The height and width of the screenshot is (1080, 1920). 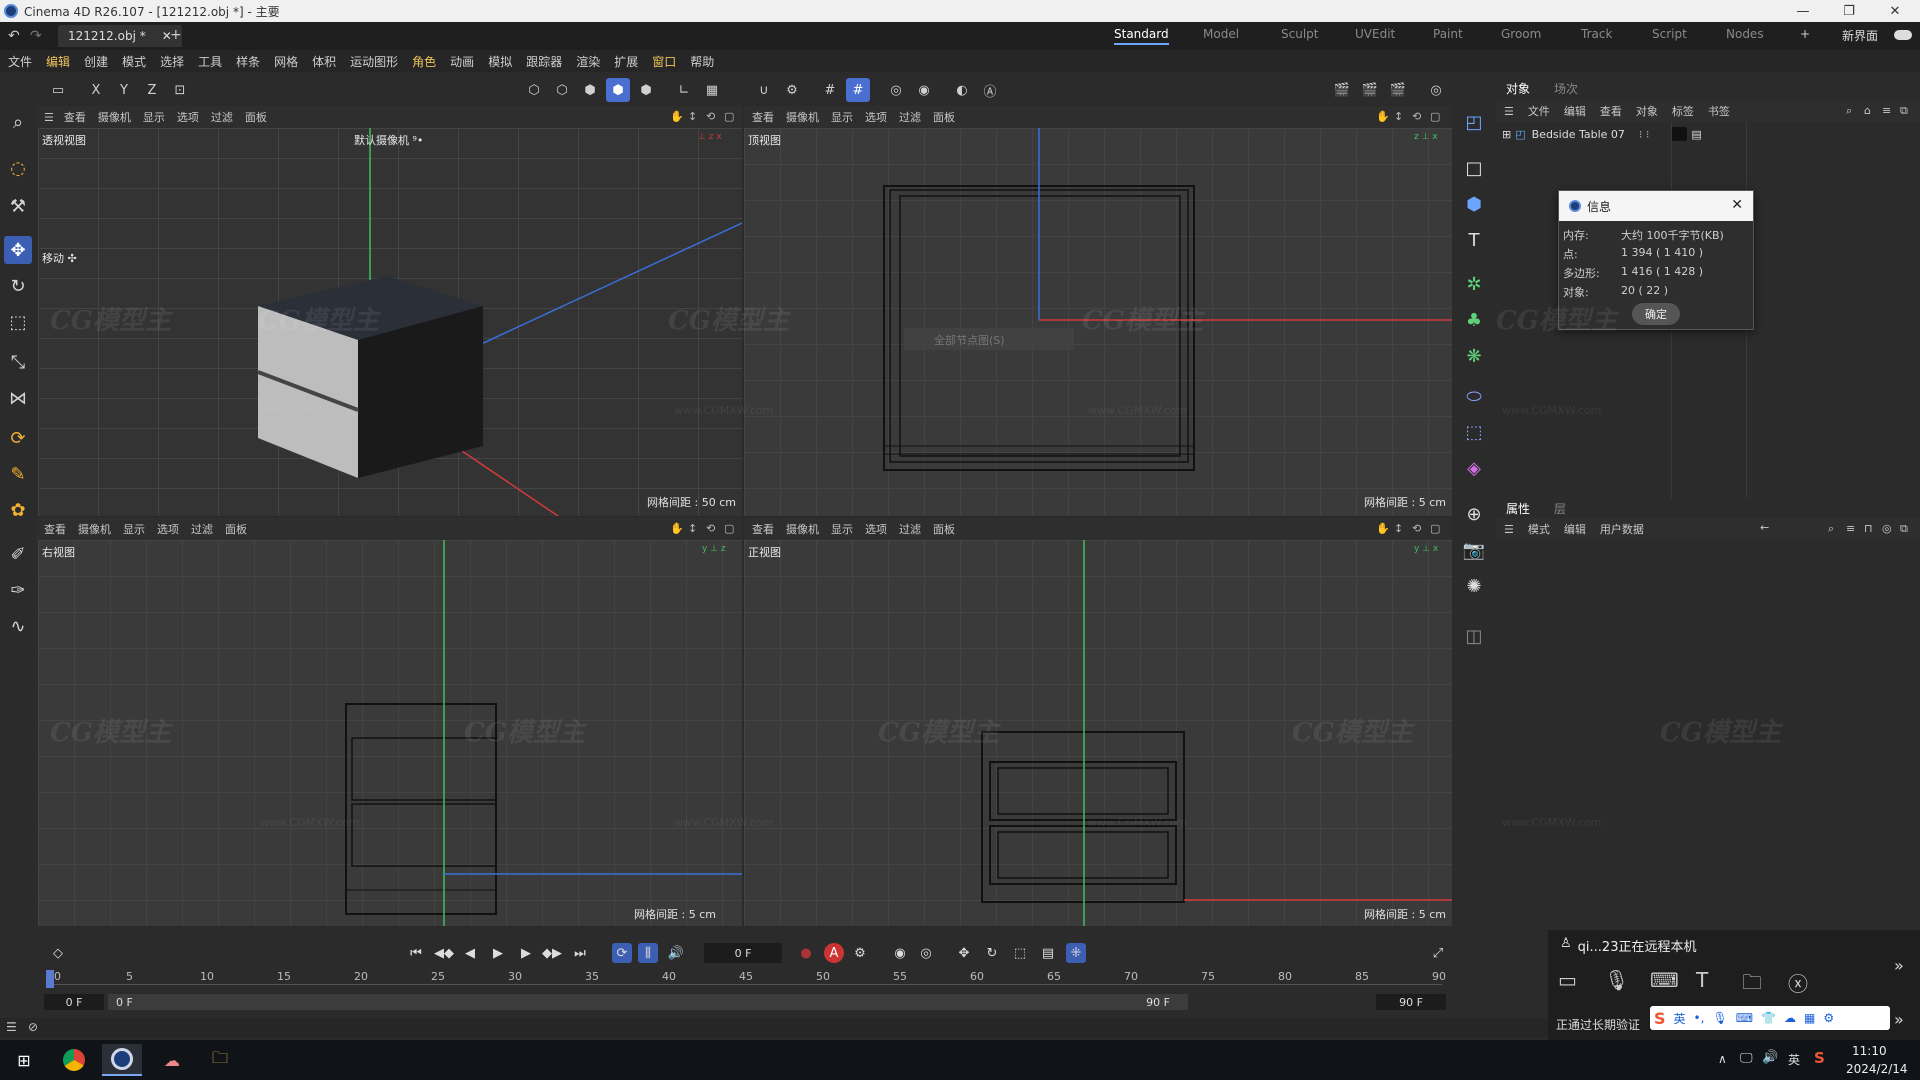 What do you see at coordinates (14, 36) in the screenshot?
I see `undo-icon: ↶` at bounding box center [14, 36].